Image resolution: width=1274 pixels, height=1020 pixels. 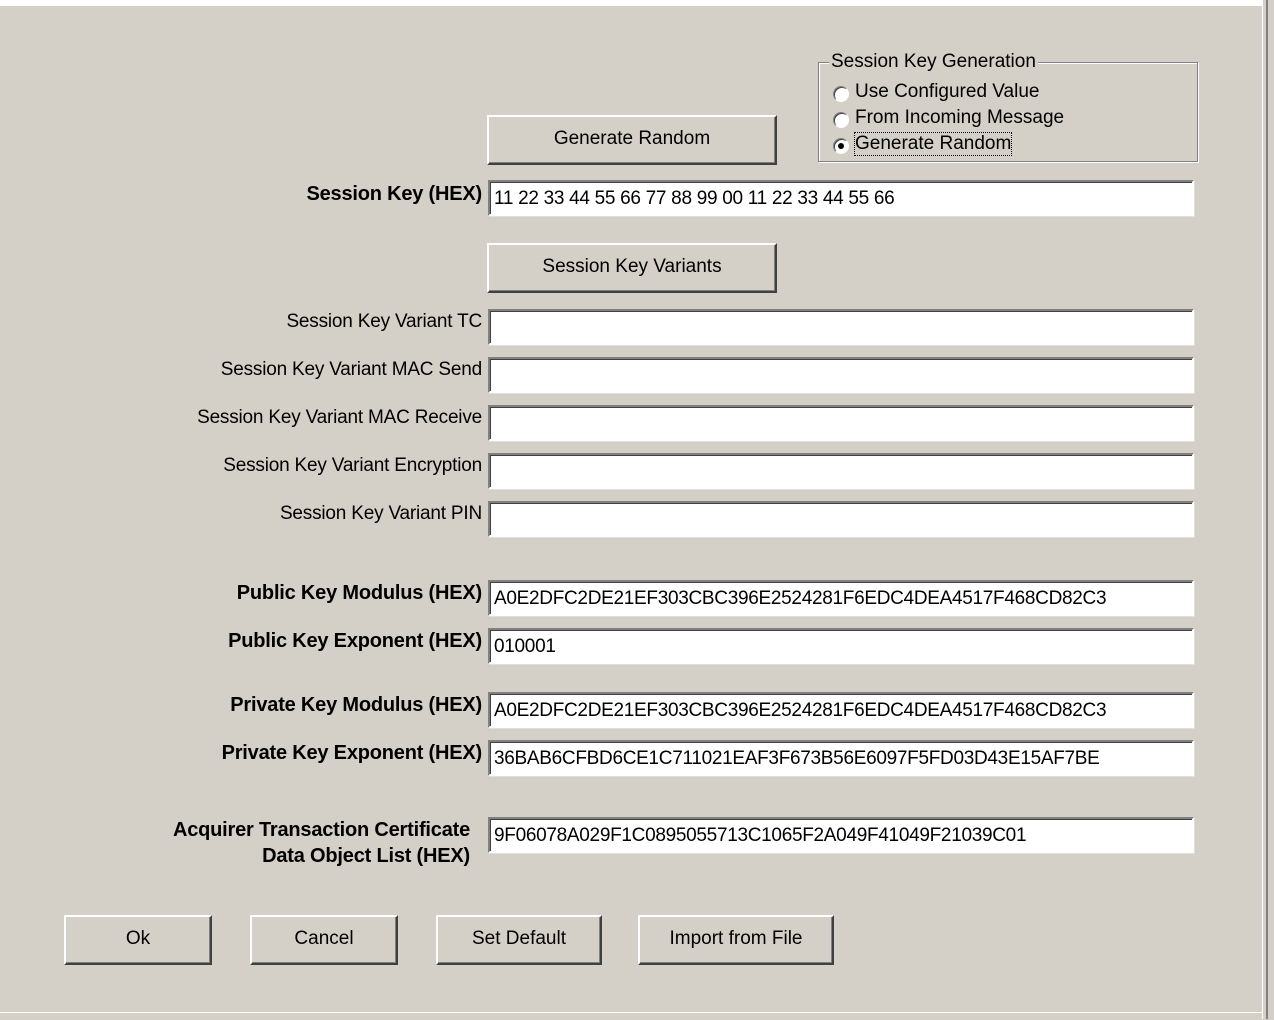 What do you see at coordinates (960, 117) in the screenshot?
I see `radio-label: From Incoming Message` at bounding box center [960, 117].